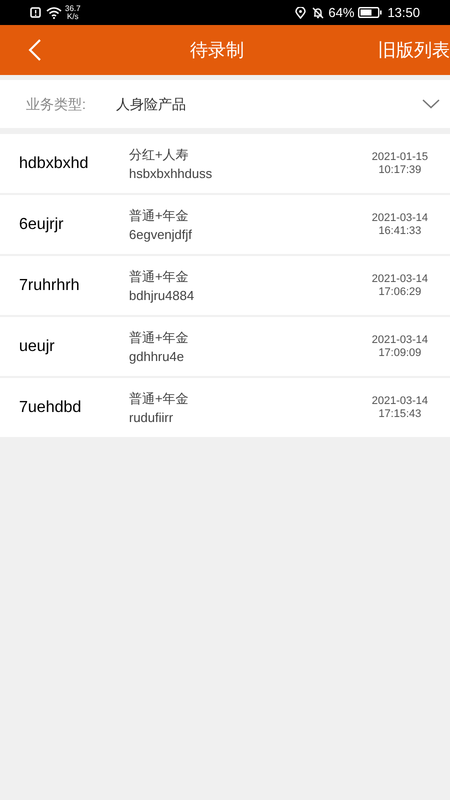  I want to click on record-time: 10:17:39, so click(400, 170).